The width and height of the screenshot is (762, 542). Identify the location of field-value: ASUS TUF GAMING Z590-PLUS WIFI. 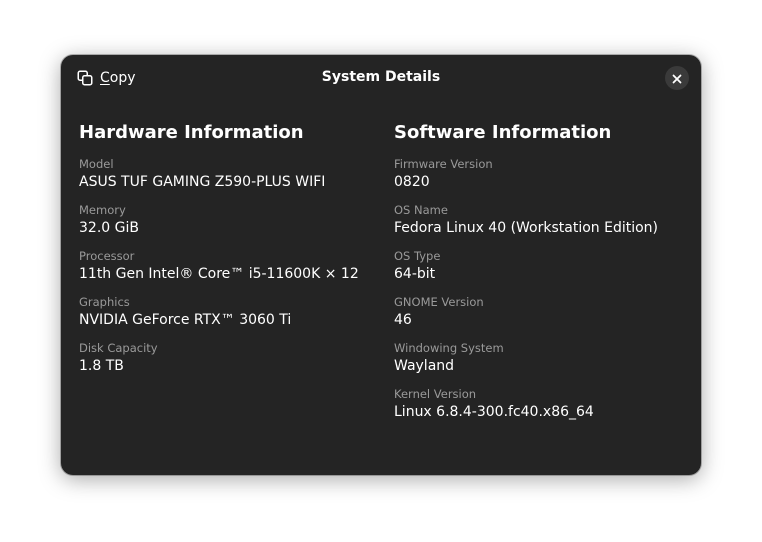
(202, 182).